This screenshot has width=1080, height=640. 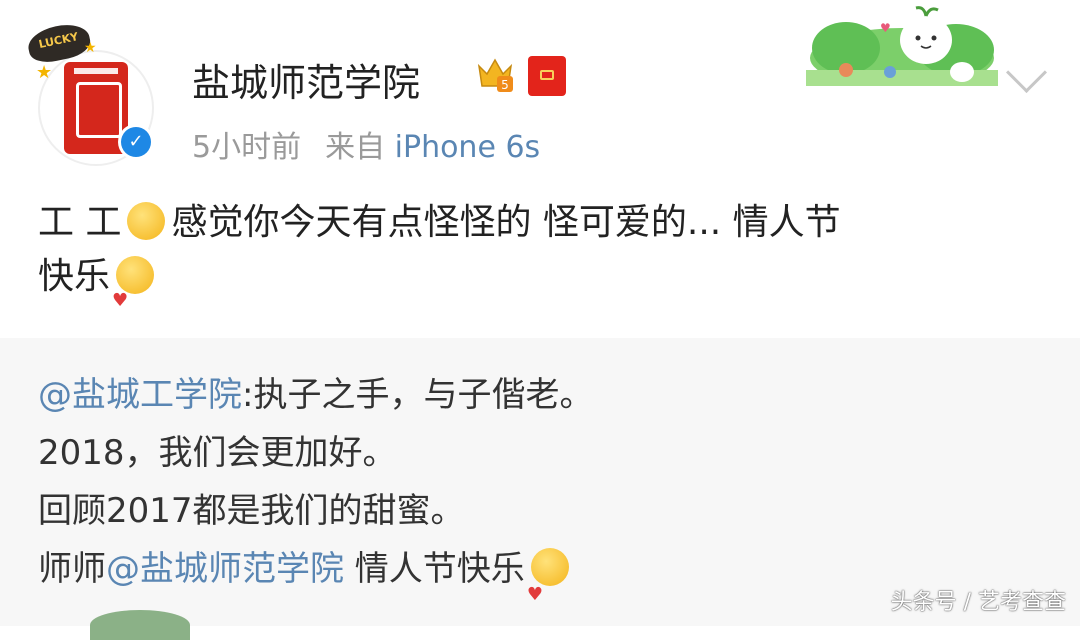 I want to click on post-meta: 5小时前 来自 iPhone 6s, so click(x=366, y=144).